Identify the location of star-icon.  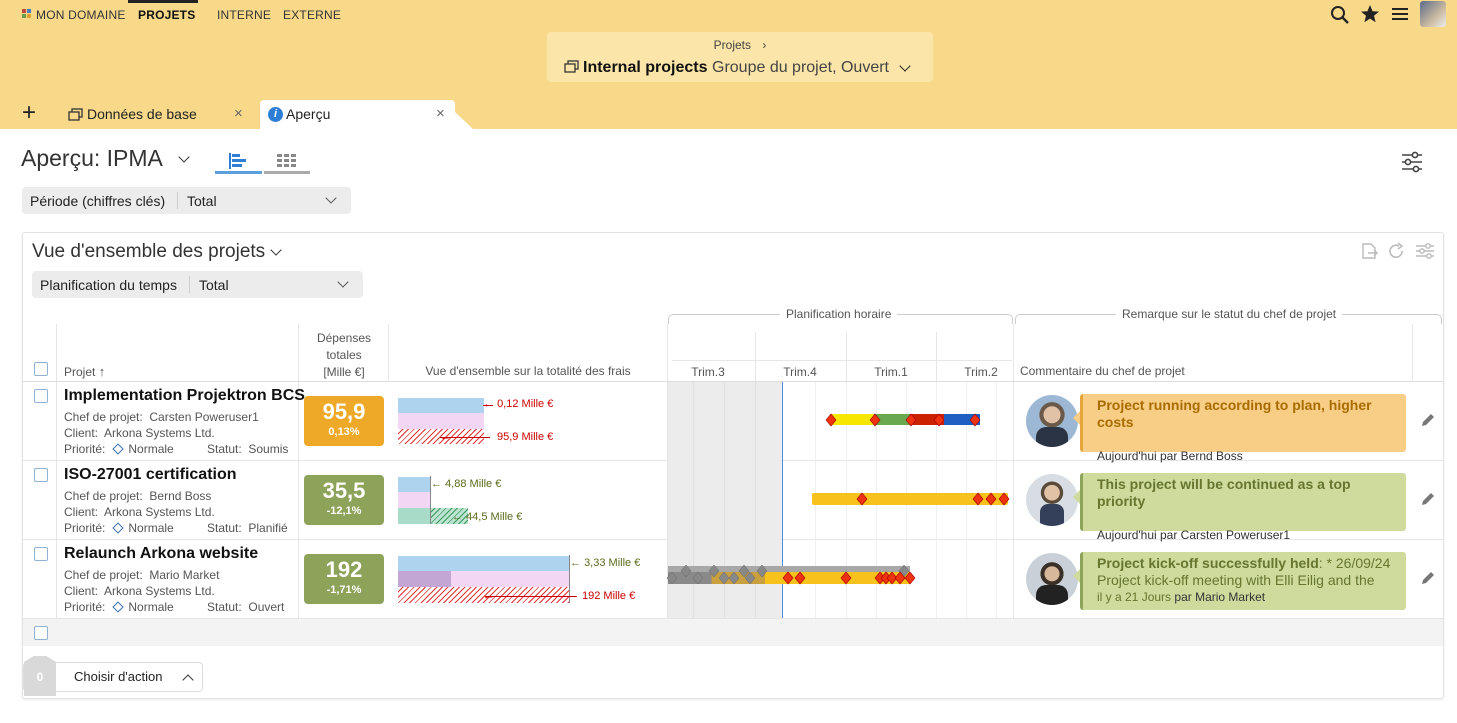
(1370, 14).